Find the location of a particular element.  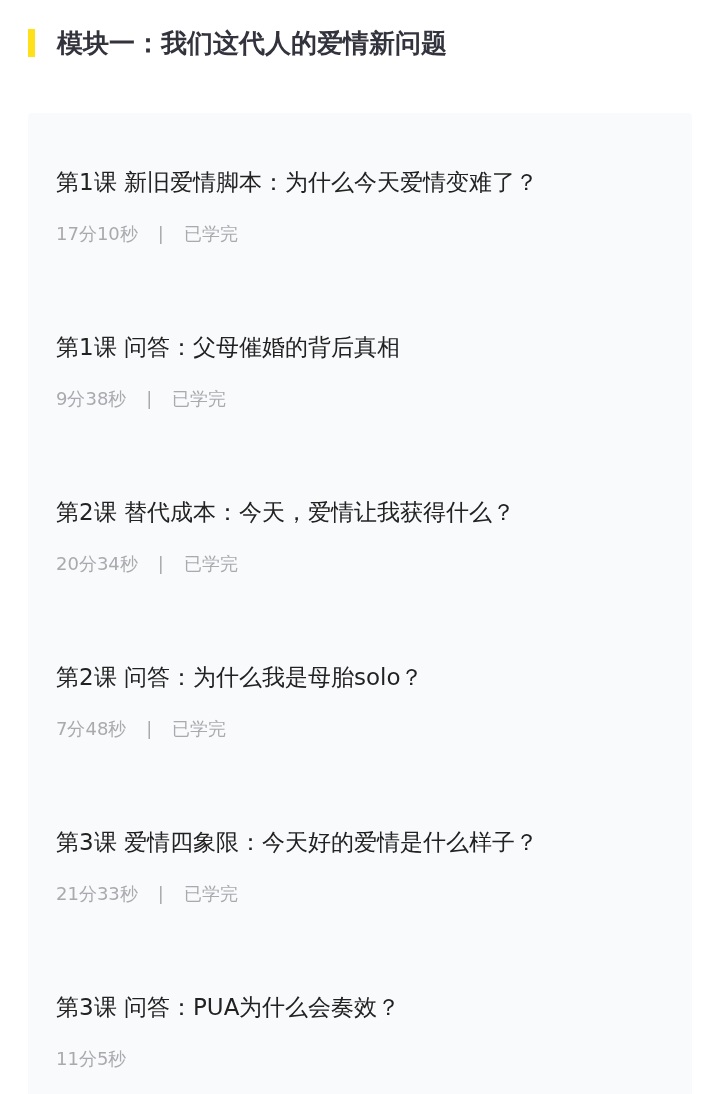

lesson-title: 第2课 问答：为什么我是母胎solo？ is located at coordinates (360, 677).